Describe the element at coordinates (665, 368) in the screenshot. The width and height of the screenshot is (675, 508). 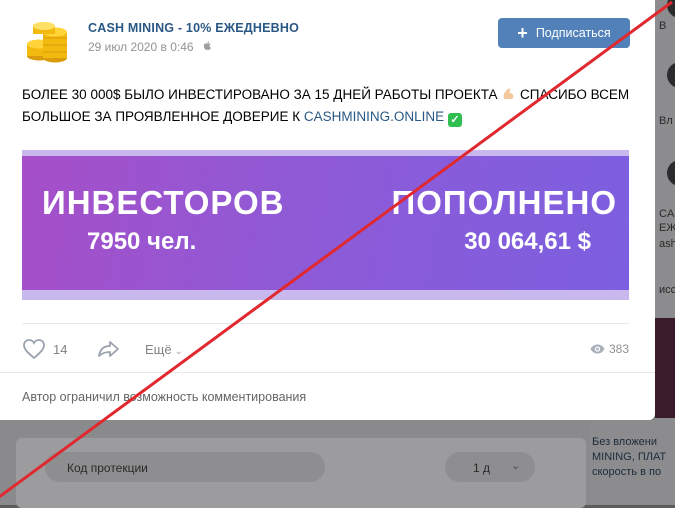
I see `sidebar-banner` at that location.